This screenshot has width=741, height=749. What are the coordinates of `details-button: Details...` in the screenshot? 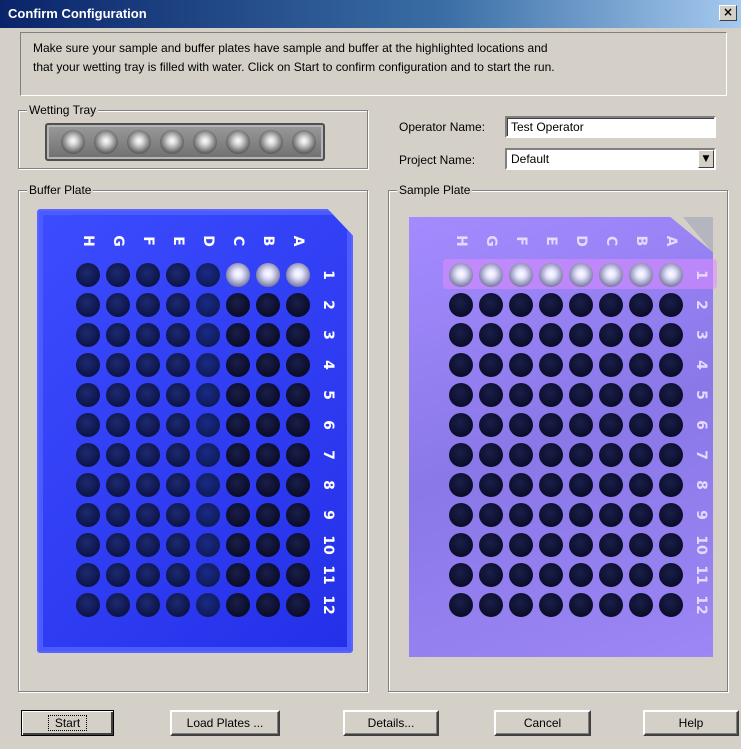 It's located at (391, 723).